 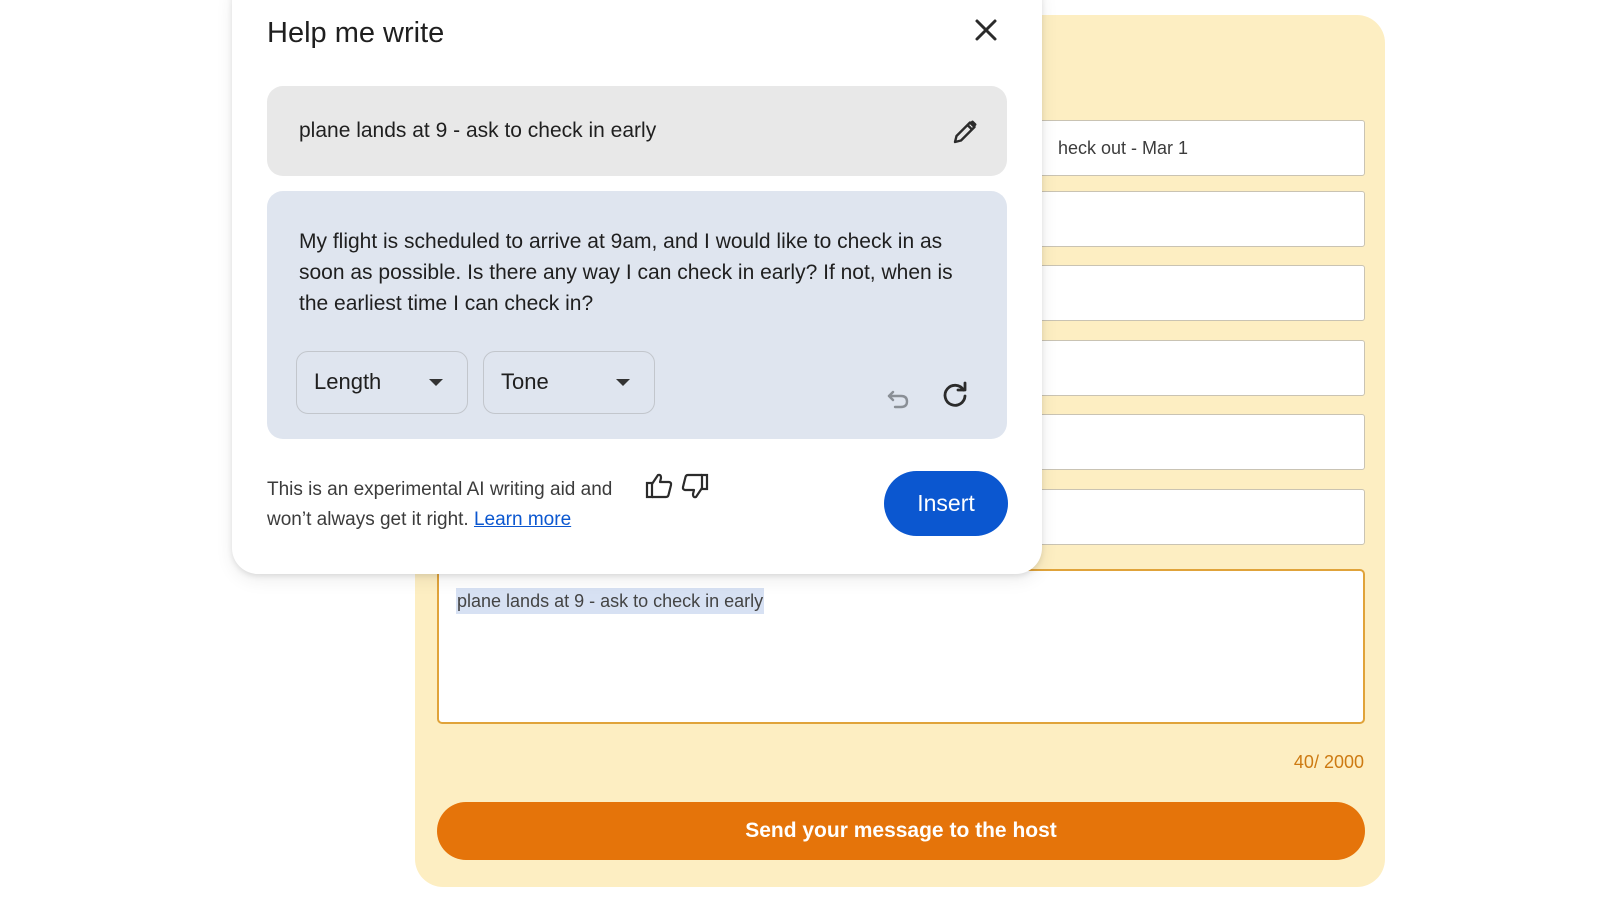 What do you see at coordinates (478, 130) in the screenshot?
I see `prompt-text: plane lands at 9 - ask to check in early` at bounding box center [478, 130].